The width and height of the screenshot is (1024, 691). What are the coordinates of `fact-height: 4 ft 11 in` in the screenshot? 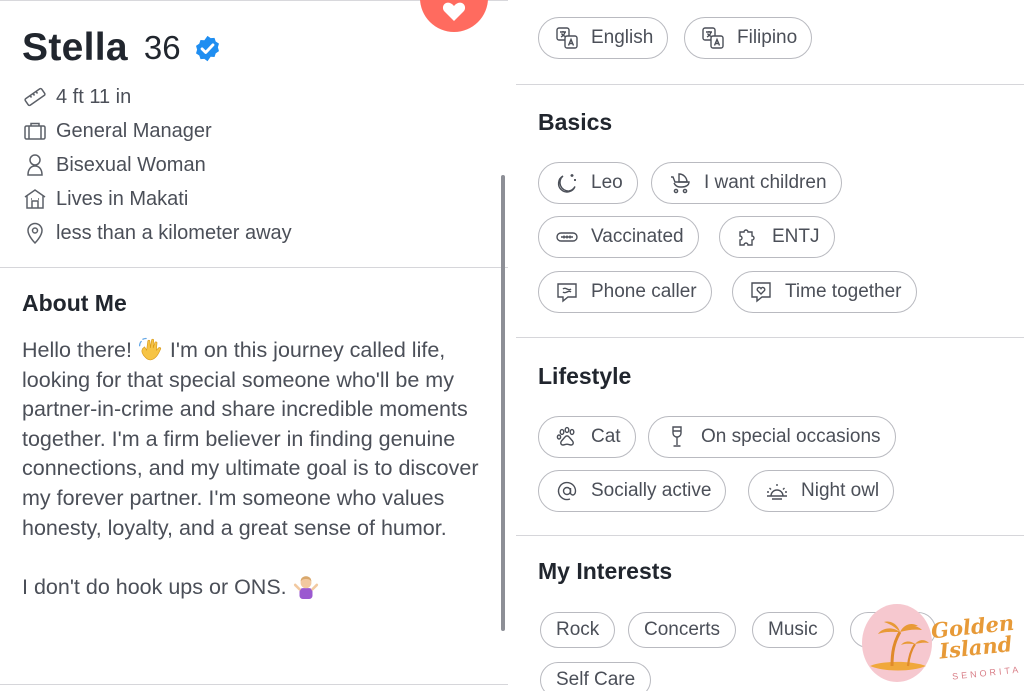 It's located at (157, 97).